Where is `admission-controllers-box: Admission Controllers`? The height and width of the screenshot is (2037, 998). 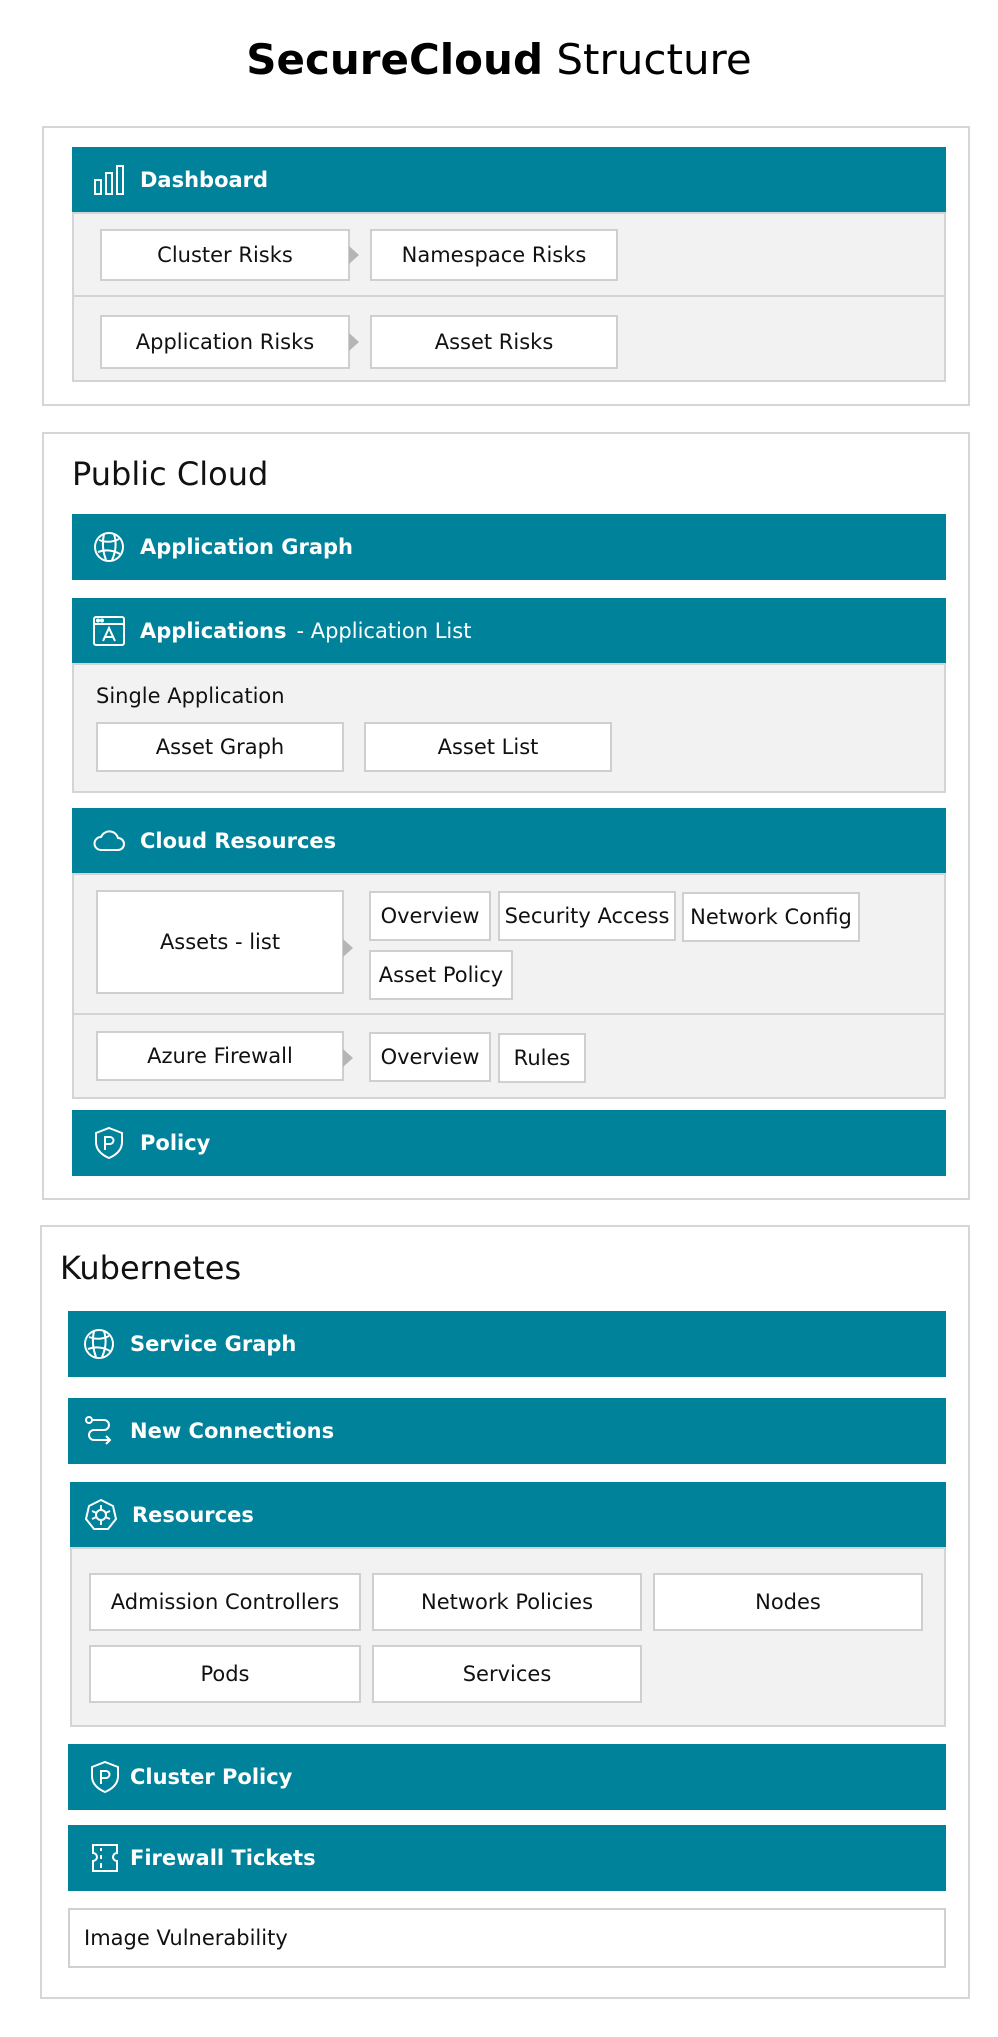 admission-controllers-box: Admission Controllers is located at coordinates (225, 1602).